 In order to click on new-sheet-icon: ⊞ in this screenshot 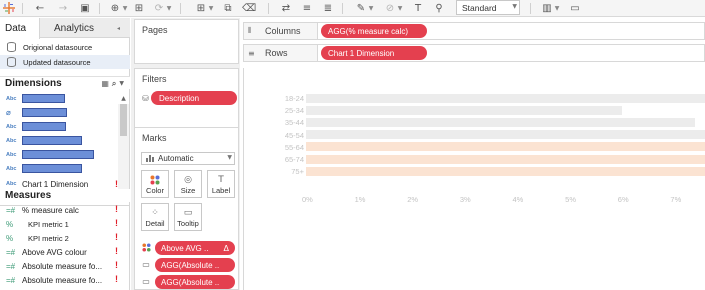, I will do `click(201, 8)`.